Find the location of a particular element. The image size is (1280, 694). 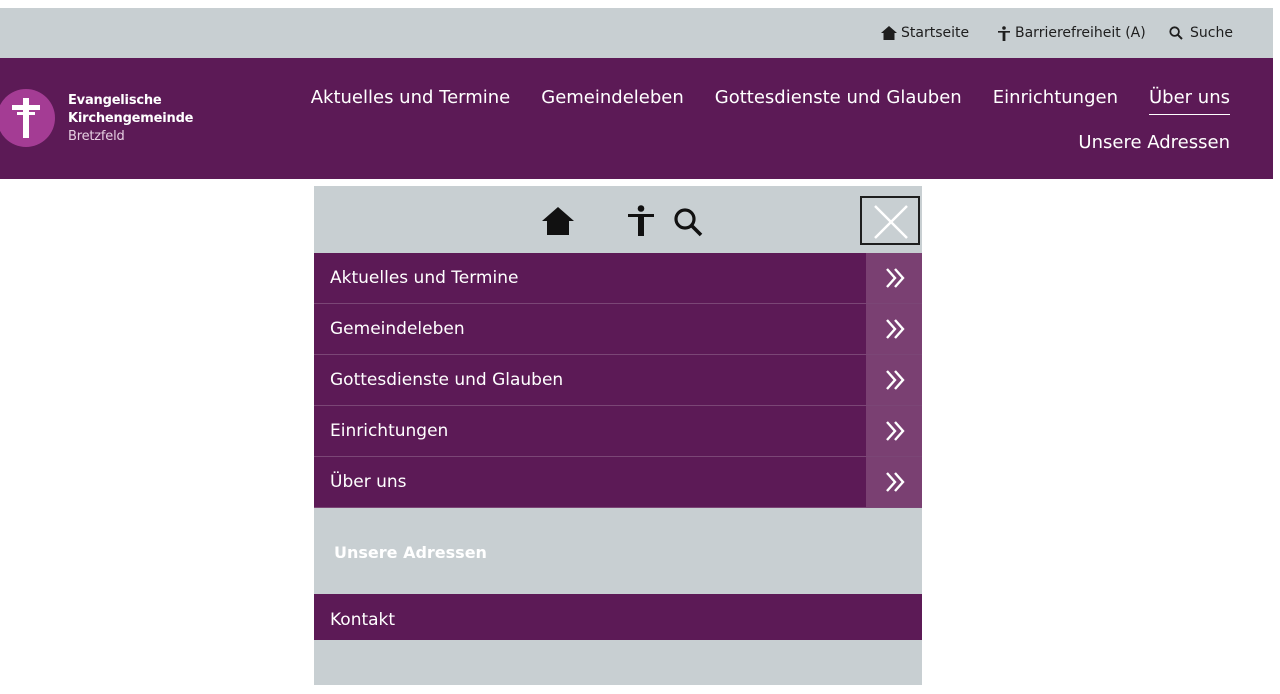

menu-item-label: Gottesdienste und Glauben is located at coordinates (447, 380).